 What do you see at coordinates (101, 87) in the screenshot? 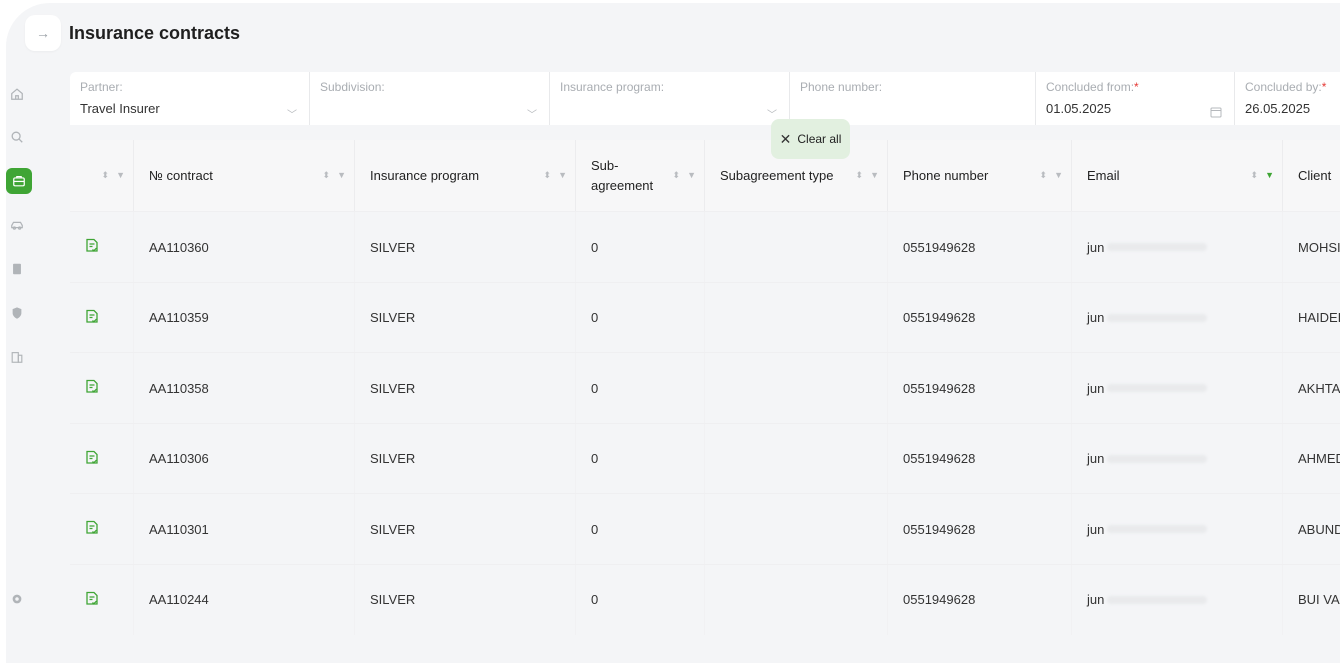
I see `partner-filter-label: Partner:` at bounding box center [101, 87].